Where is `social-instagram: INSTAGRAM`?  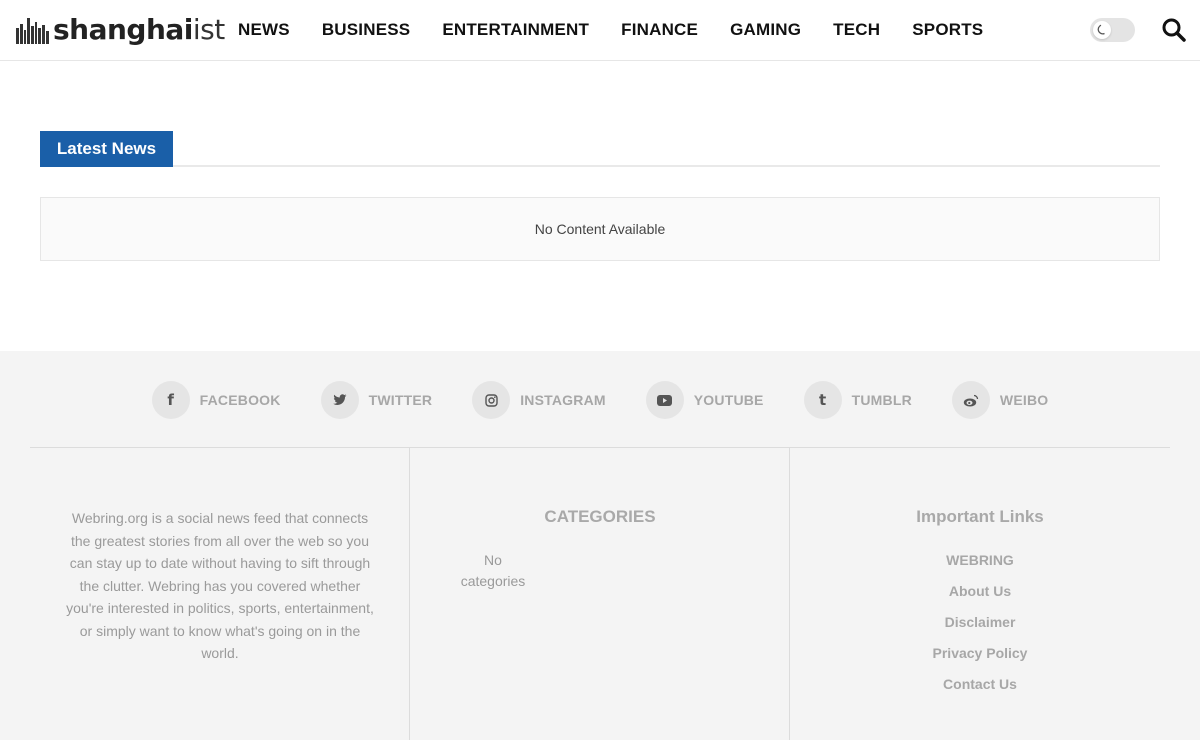
social-instagram: INSTAGRAM is located at coordinates (539, 400).